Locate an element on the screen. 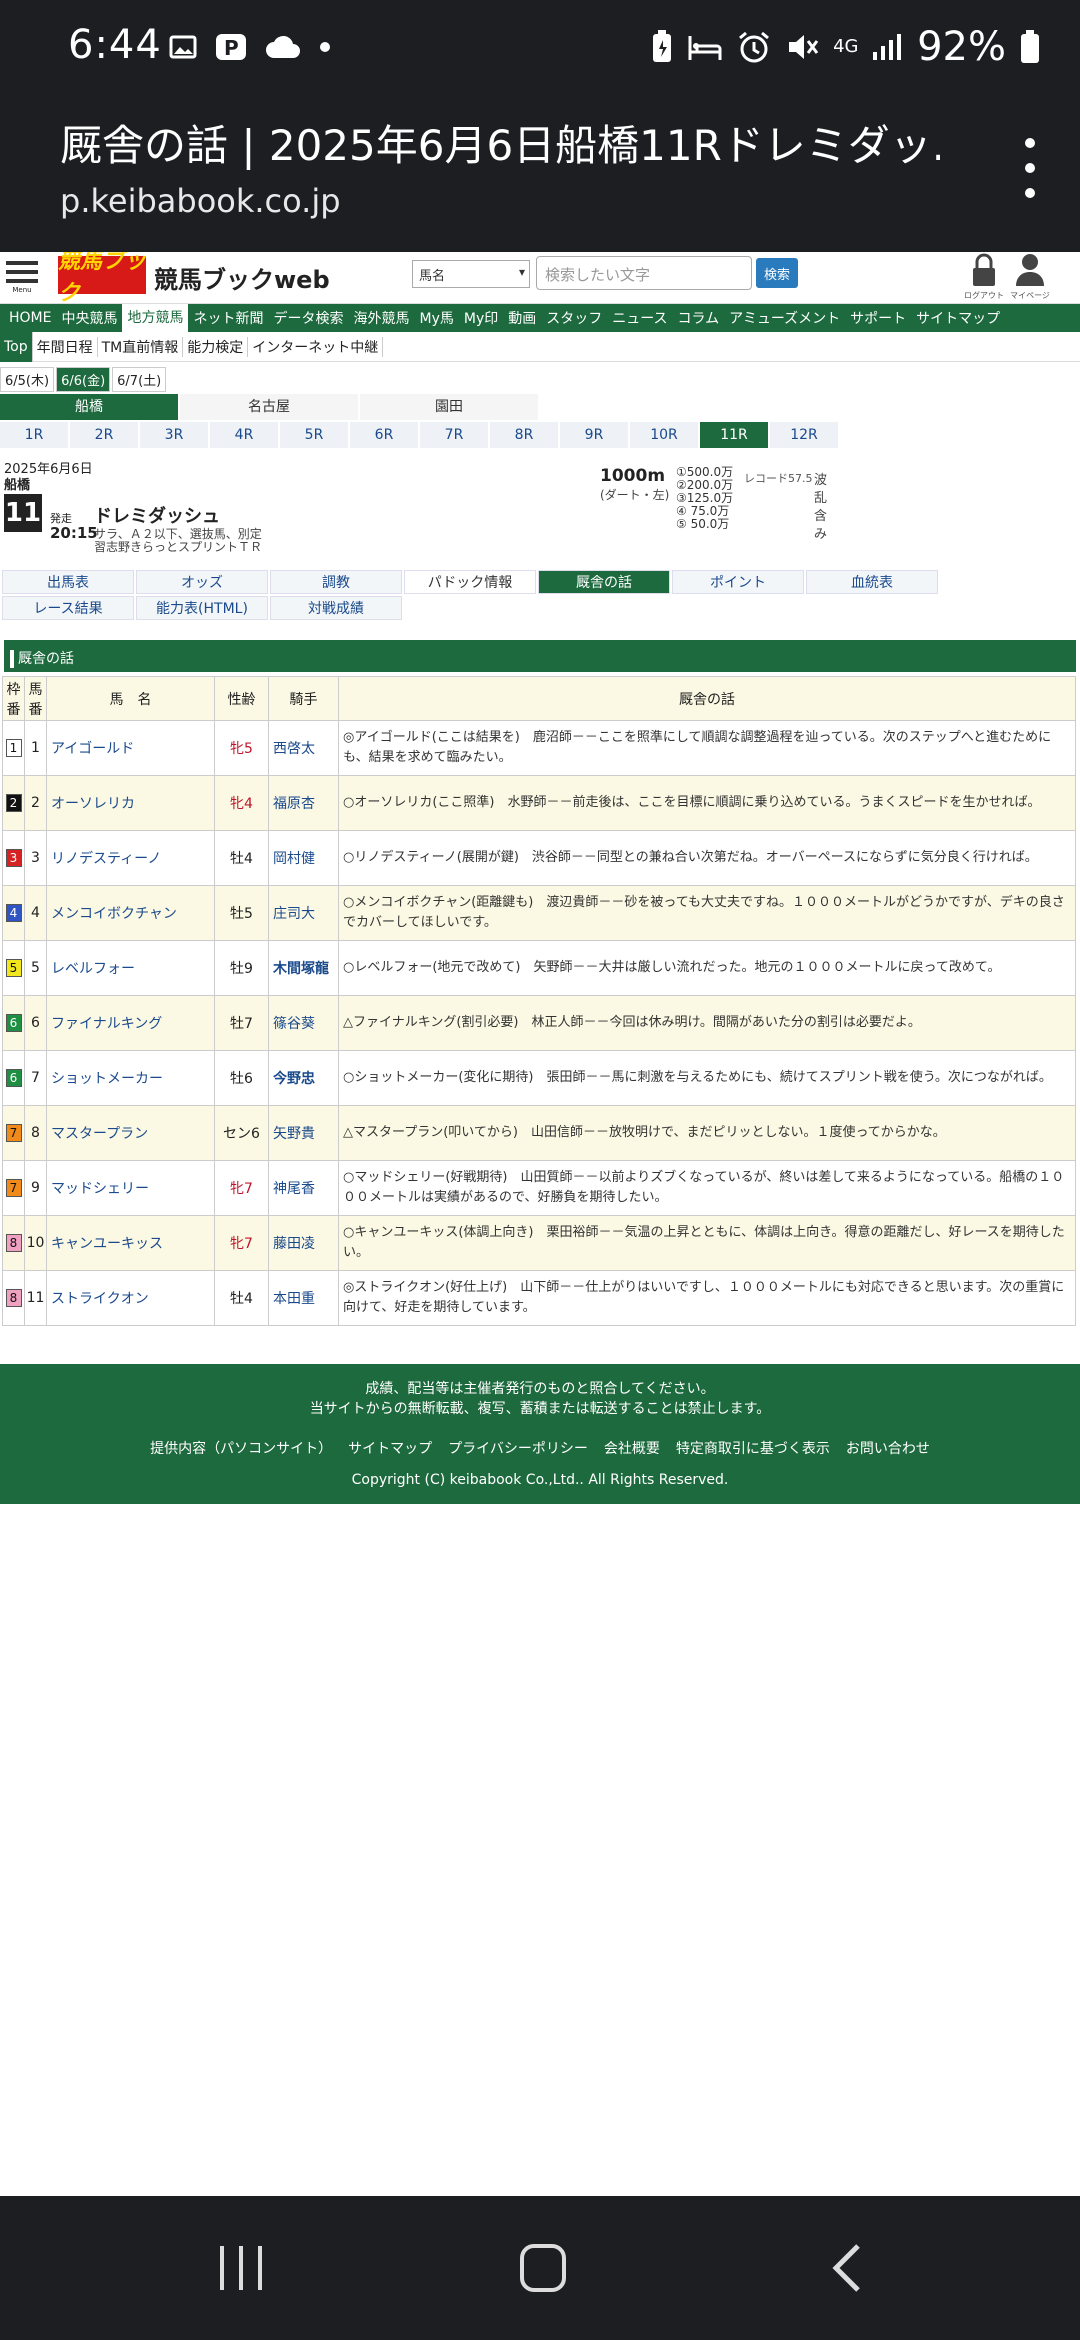 The image size is (1080, 2340). nav-item: My馬 is located at coordinates (436, 318).